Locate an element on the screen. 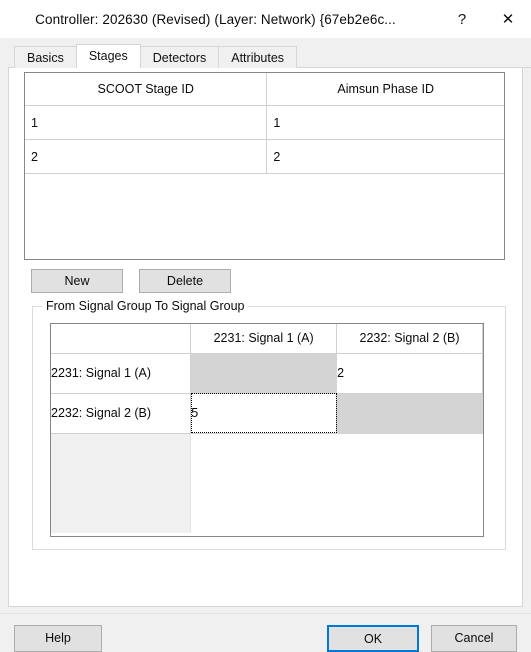 The width and height of the screenshot is (531, 652). tab-strip-filler is located at coordinates (413, 57).